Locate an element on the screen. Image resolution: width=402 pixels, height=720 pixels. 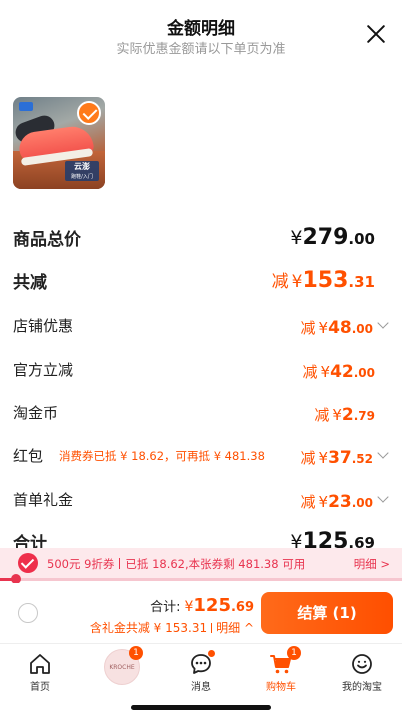
home-indicator is located at coordinates (201, 707).